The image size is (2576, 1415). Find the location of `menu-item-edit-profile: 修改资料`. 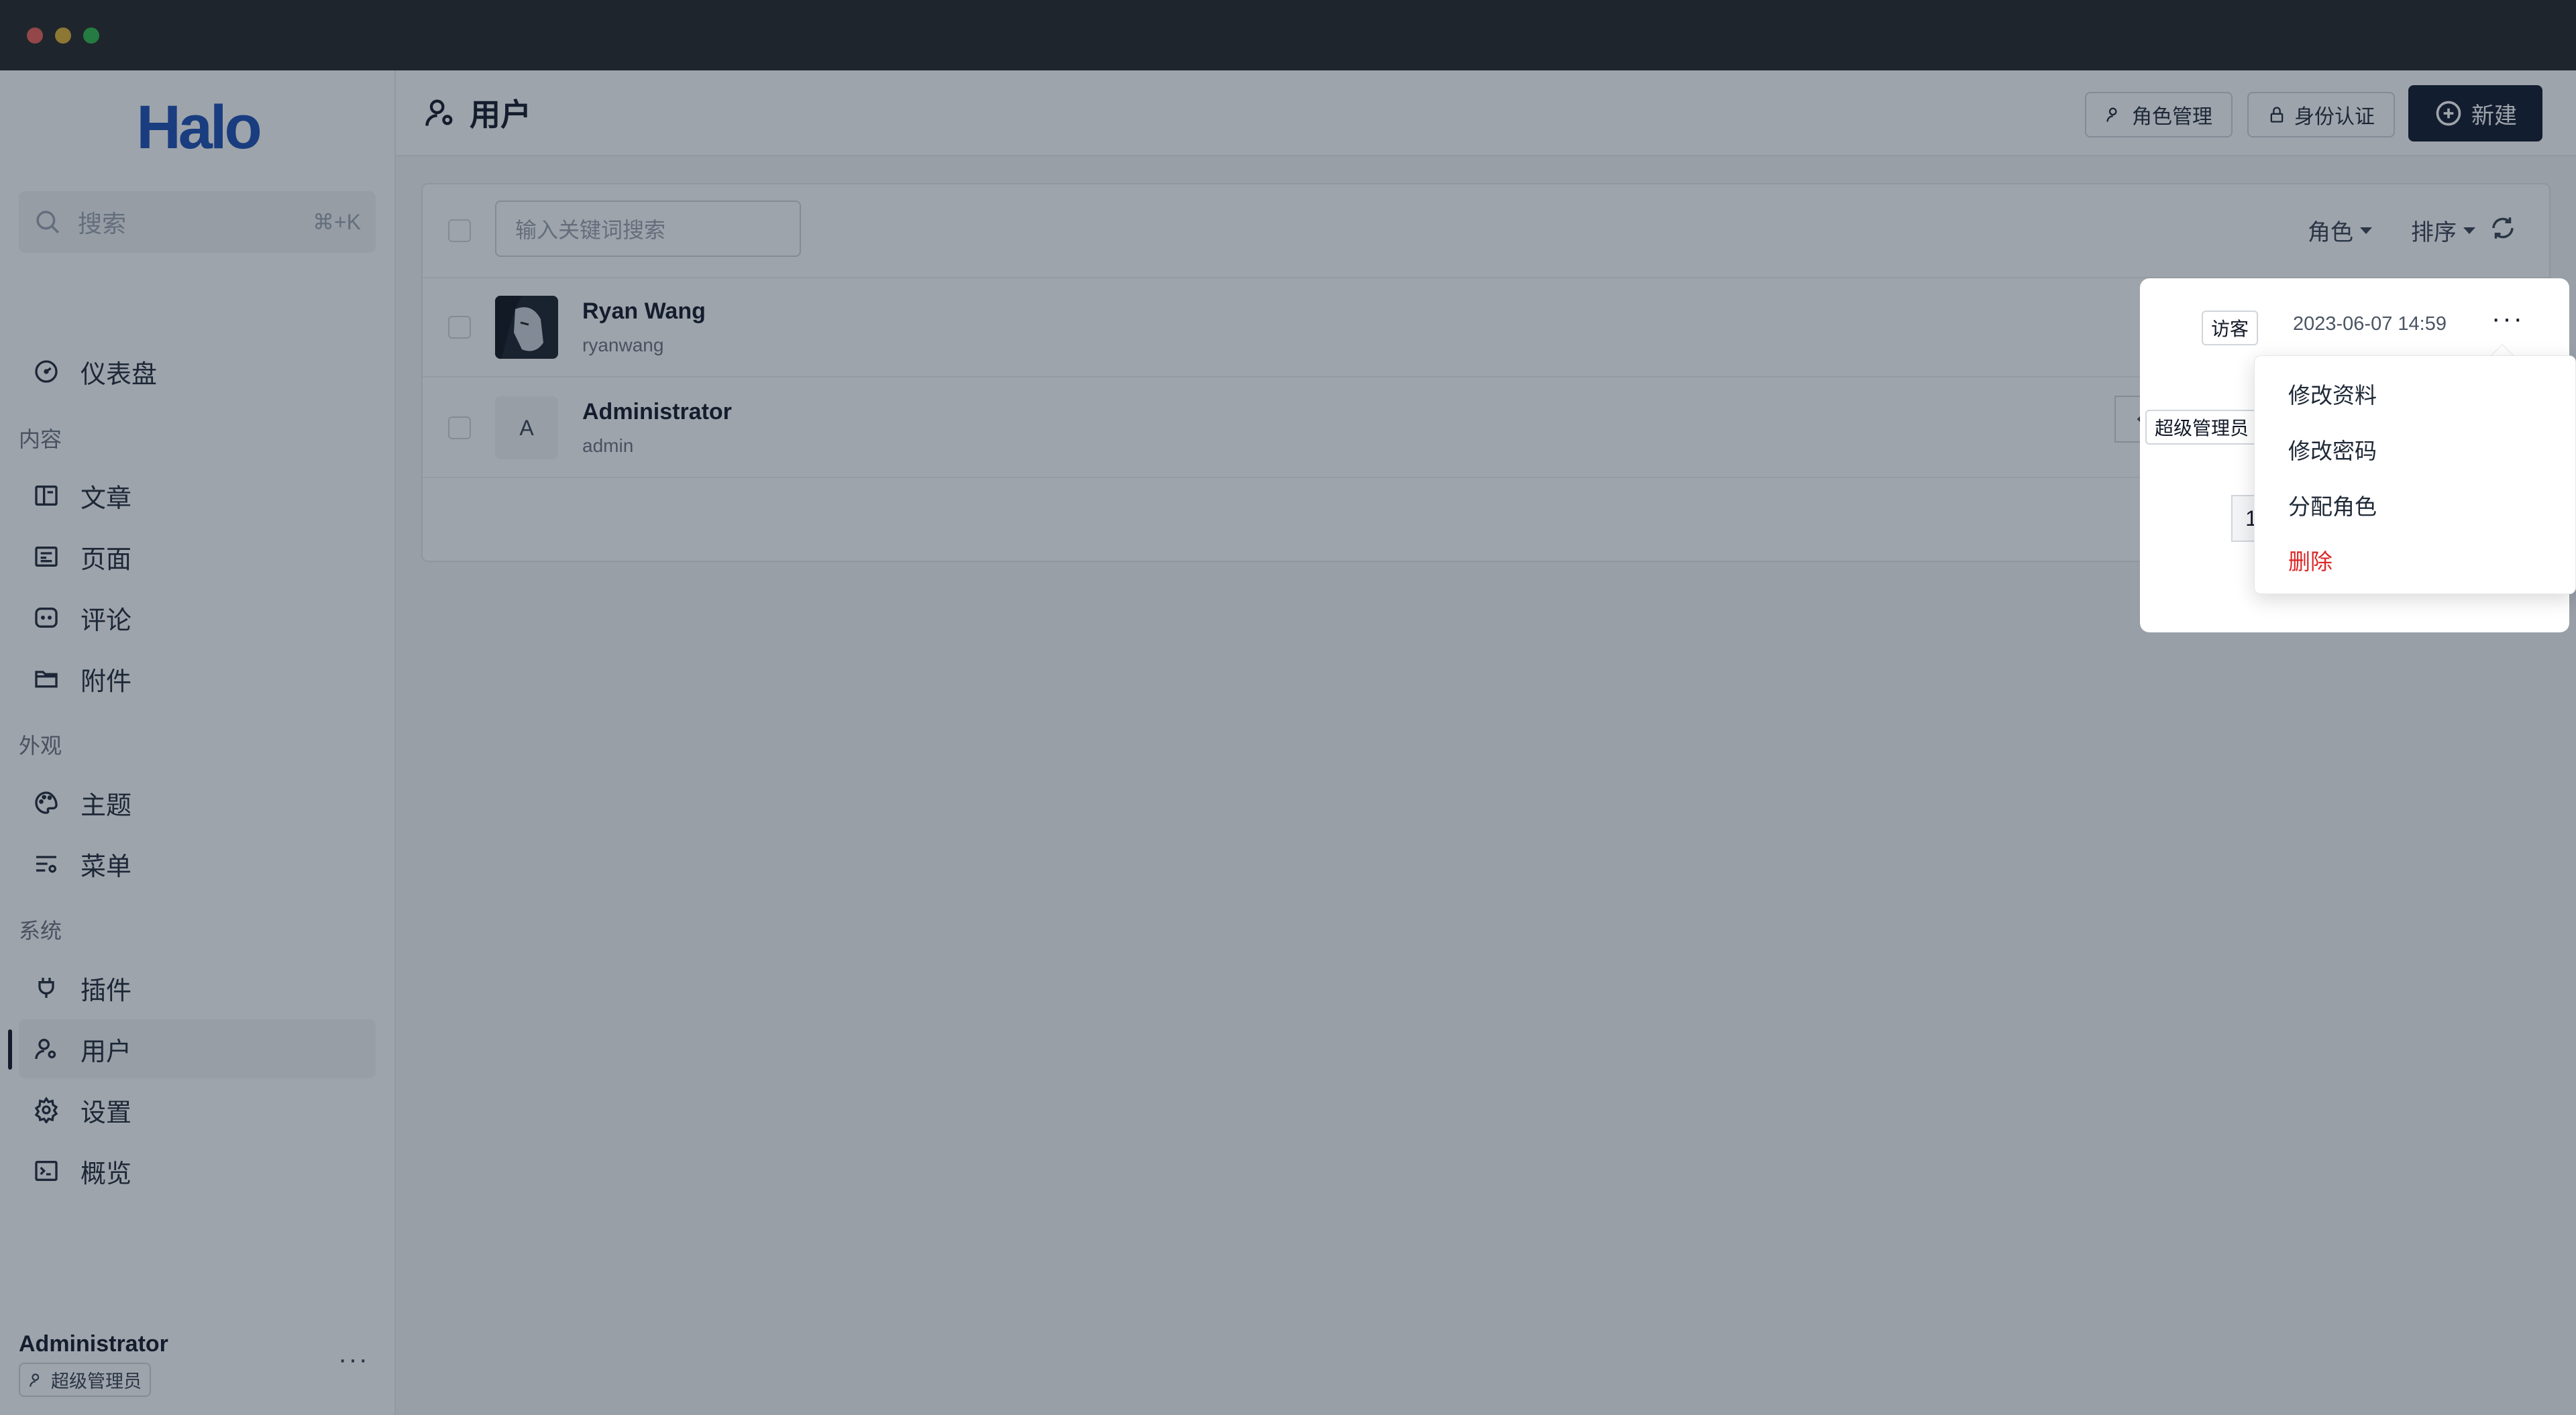

menu-item-edit-profile: 修改资料 is located at coordinates (2332, 394).